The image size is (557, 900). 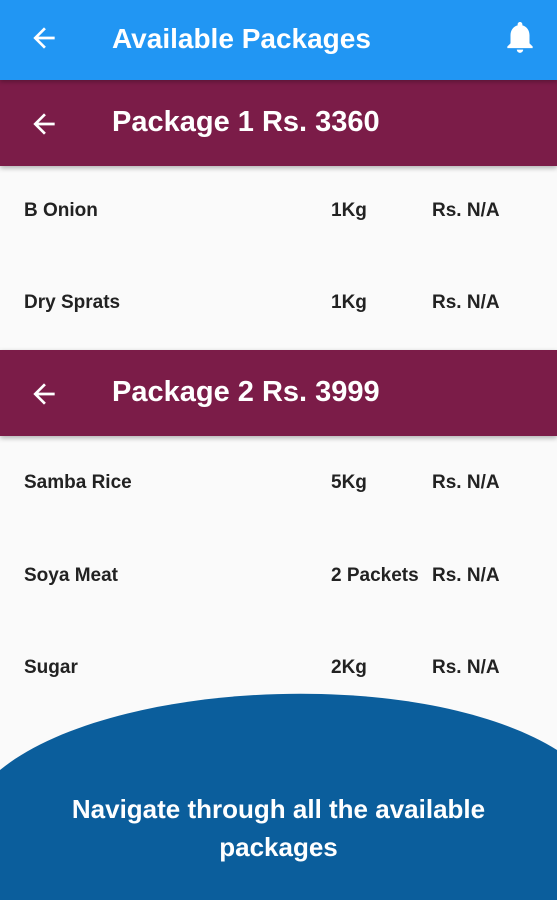 I want to click on package-item-row: Soya Meat 2 Packets Rs. N/A, so click(x=278, y=576).